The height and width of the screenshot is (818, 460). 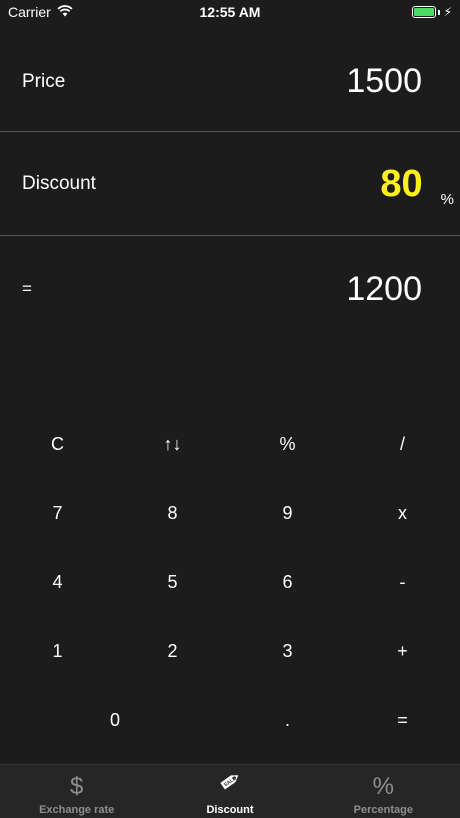 I want to click on percent-icon: %, so click(x=383, y=786).